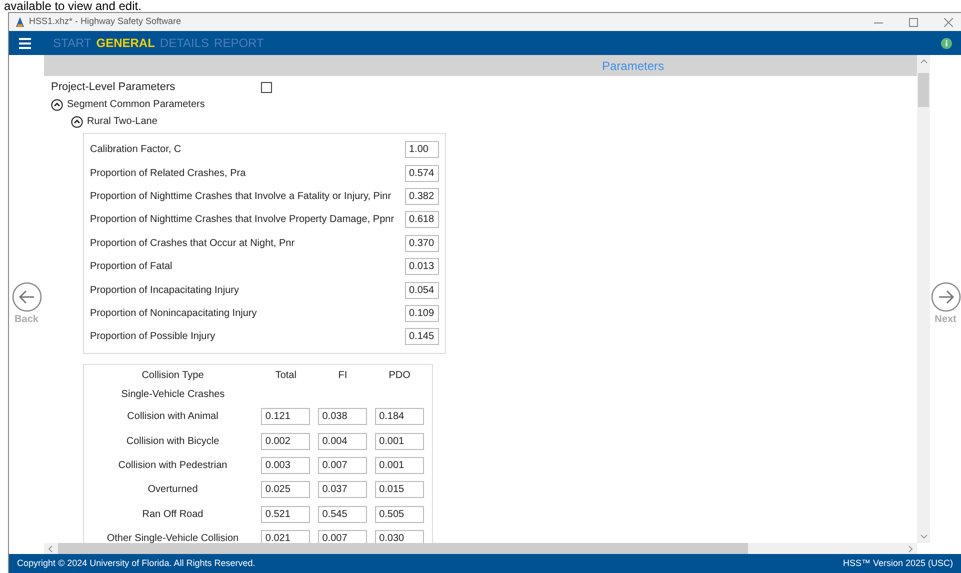 This screenshot has height=573, width=961. What do you see at coordinates (25, 43) in the screenshot?
I see `menu-icon` at bounding box center [25, 43].